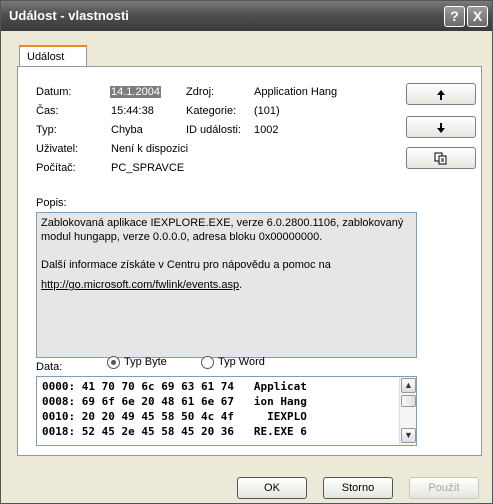  Describe the element at coordinates (407, 411) in the screenshot. I see `hex-scrollbar: ▲ ▼` at that location.